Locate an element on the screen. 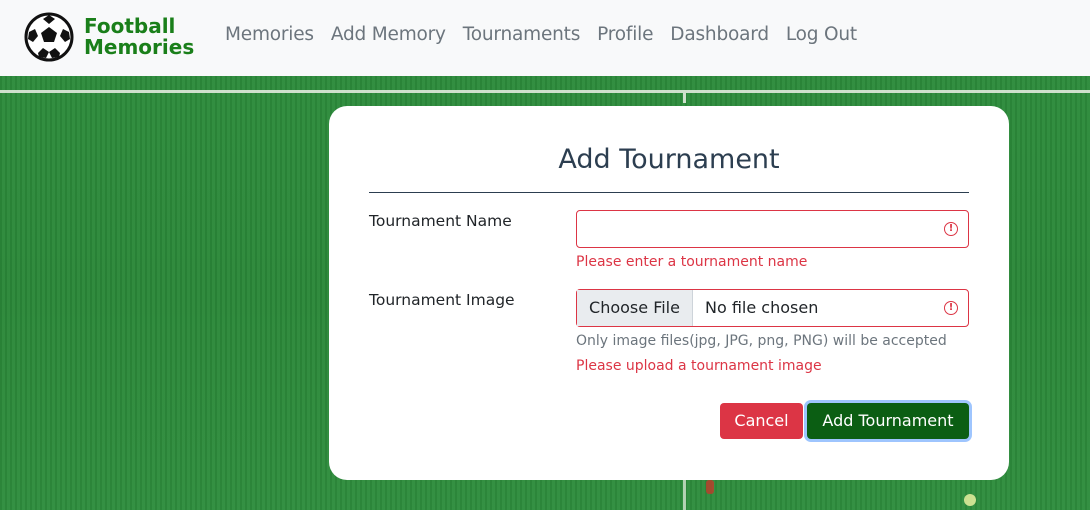  nav-profile: Profile is located at coordinates (625, 34).